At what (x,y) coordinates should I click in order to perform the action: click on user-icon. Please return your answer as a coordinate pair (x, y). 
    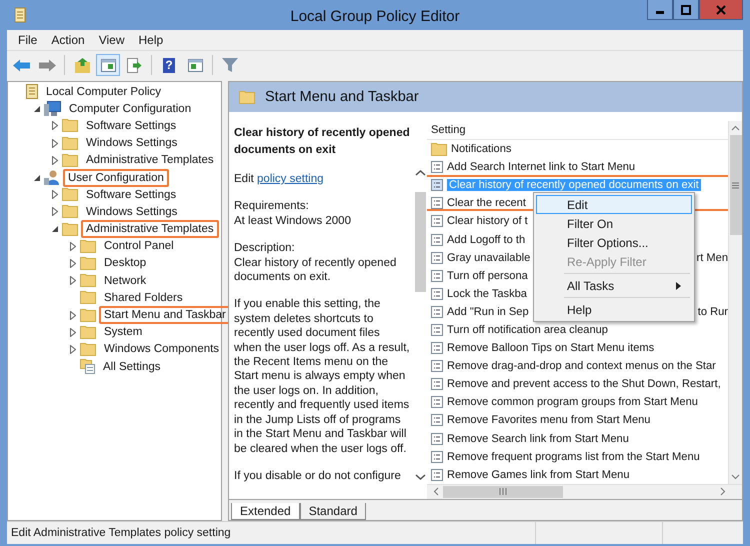
    Looking at the image, I should click on (52, 178).